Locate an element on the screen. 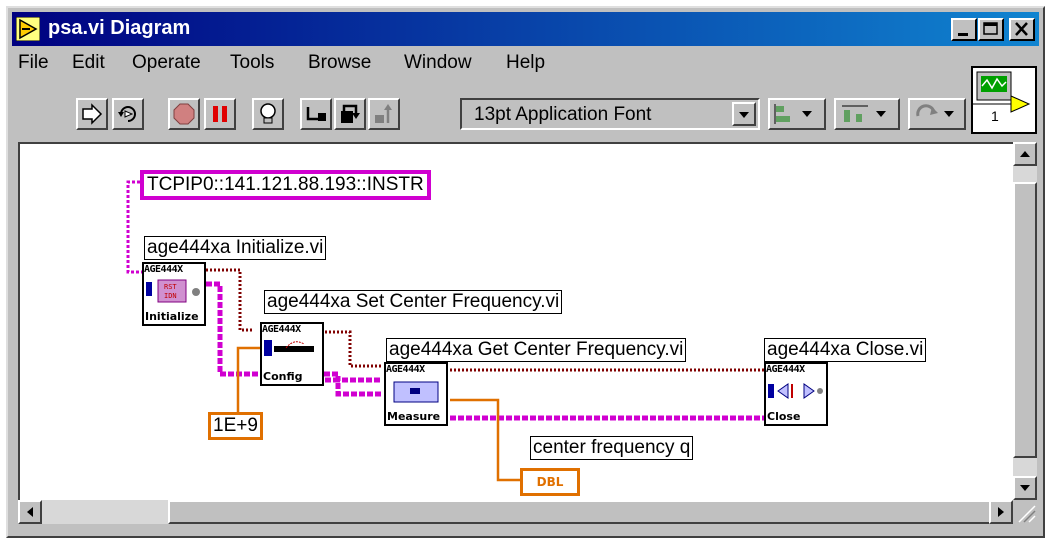  scroll-down-button is located at coordinates (1025, 488).